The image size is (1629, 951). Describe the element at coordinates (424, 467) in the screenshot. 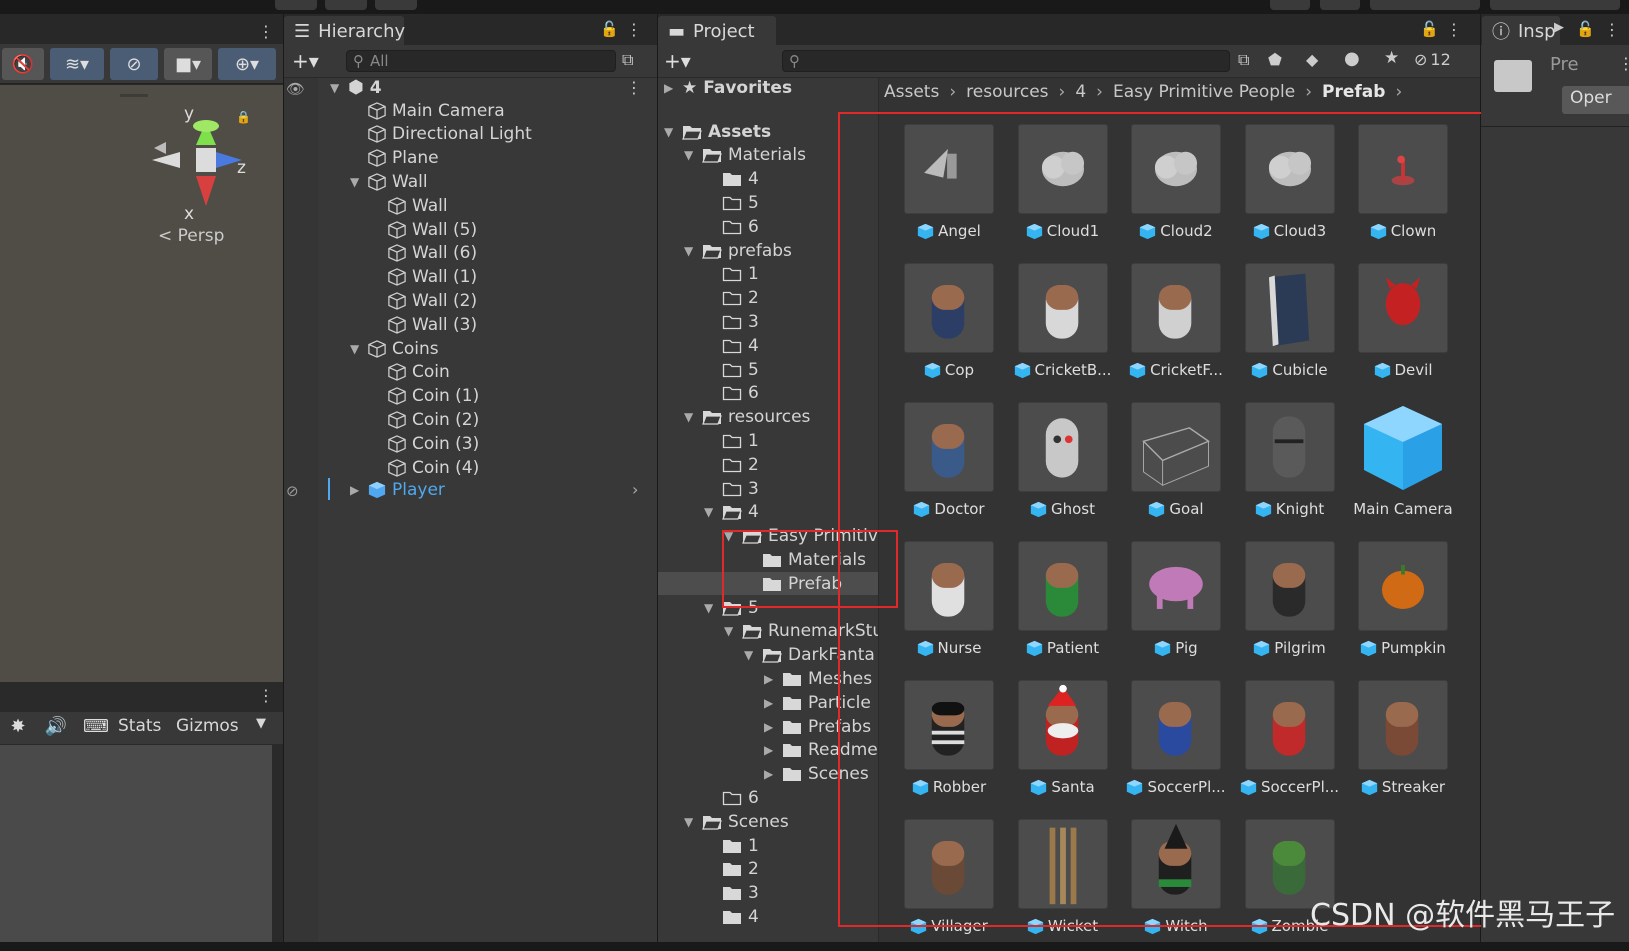

I see `hierarchy-item: Coin (4)` at that location.